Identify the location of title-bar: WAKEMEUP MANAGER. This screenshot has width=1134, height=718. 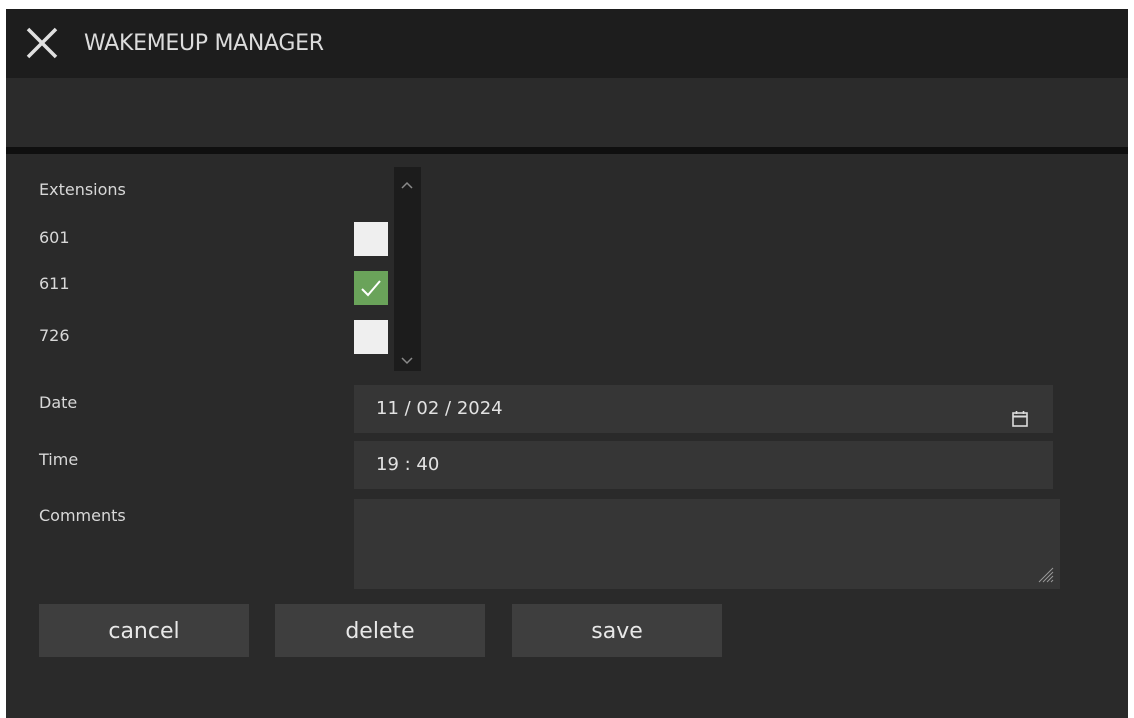
(567, 43).